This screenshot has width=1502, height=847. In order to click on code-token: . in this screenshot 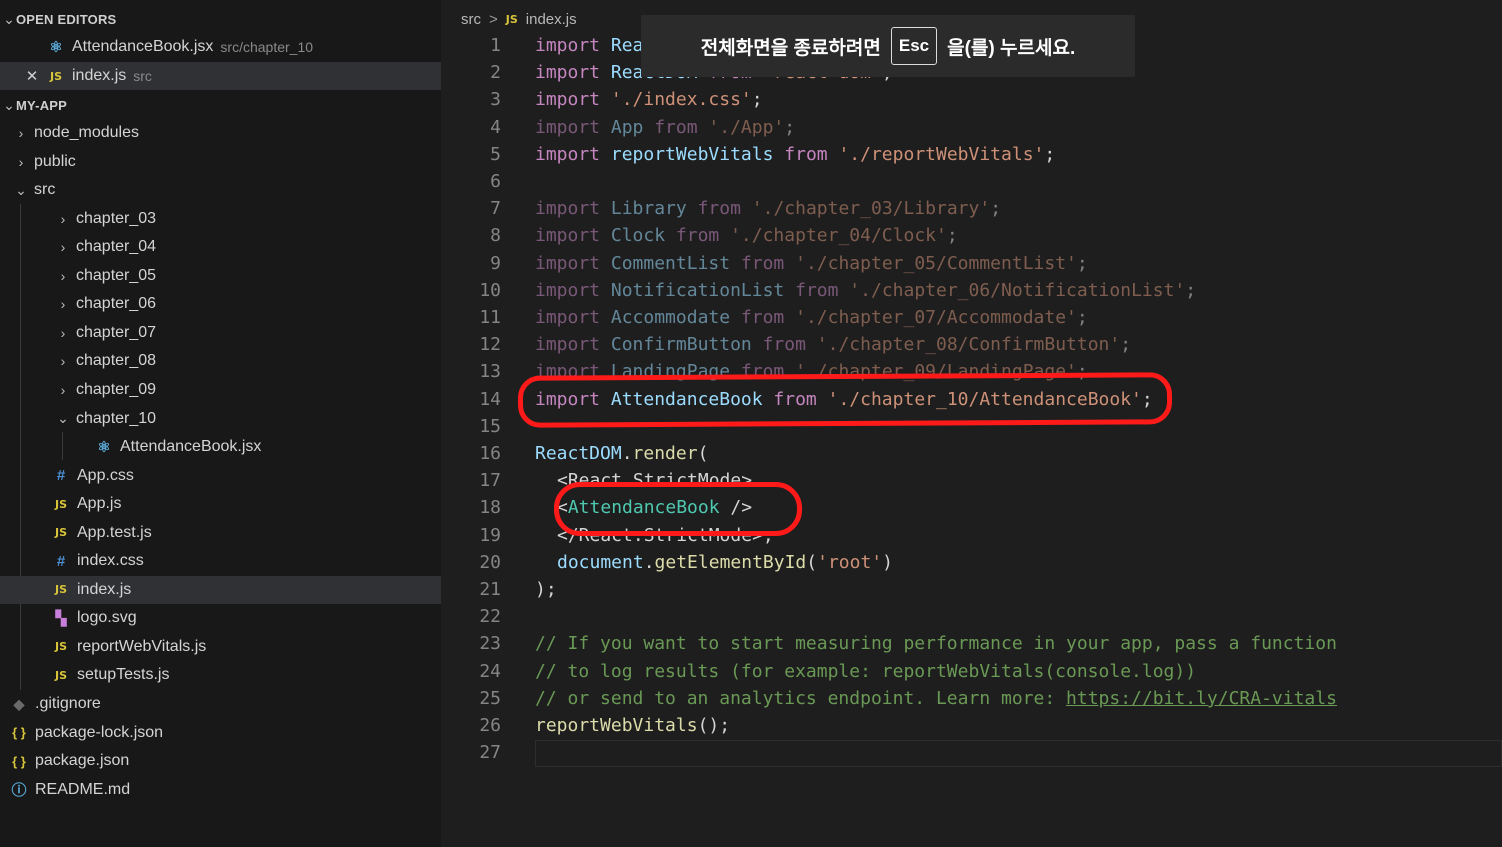, I will do `click(627, 453)`.